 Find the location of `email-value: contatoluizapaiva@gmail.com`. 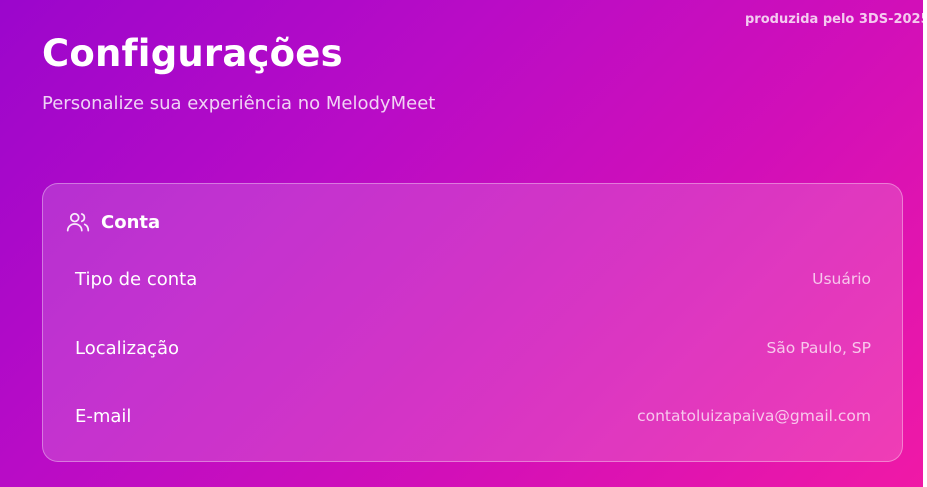

email-value: contatoluizapaiva@gmail.com is located at coordinates (754, 416).